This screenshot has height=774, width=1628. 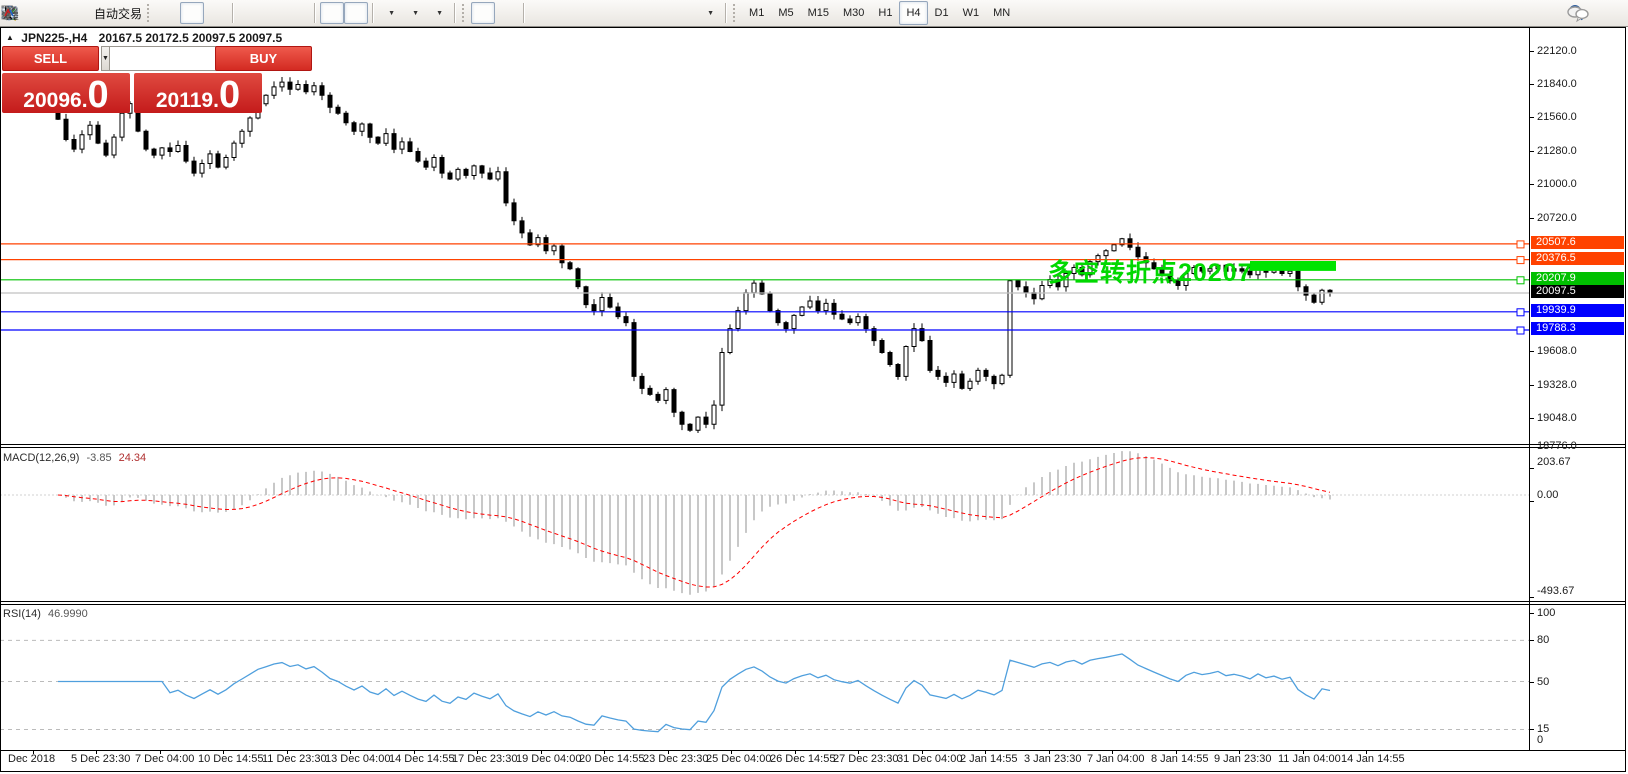 I want to click on tile-windows-button, so click(x=155, y=13).